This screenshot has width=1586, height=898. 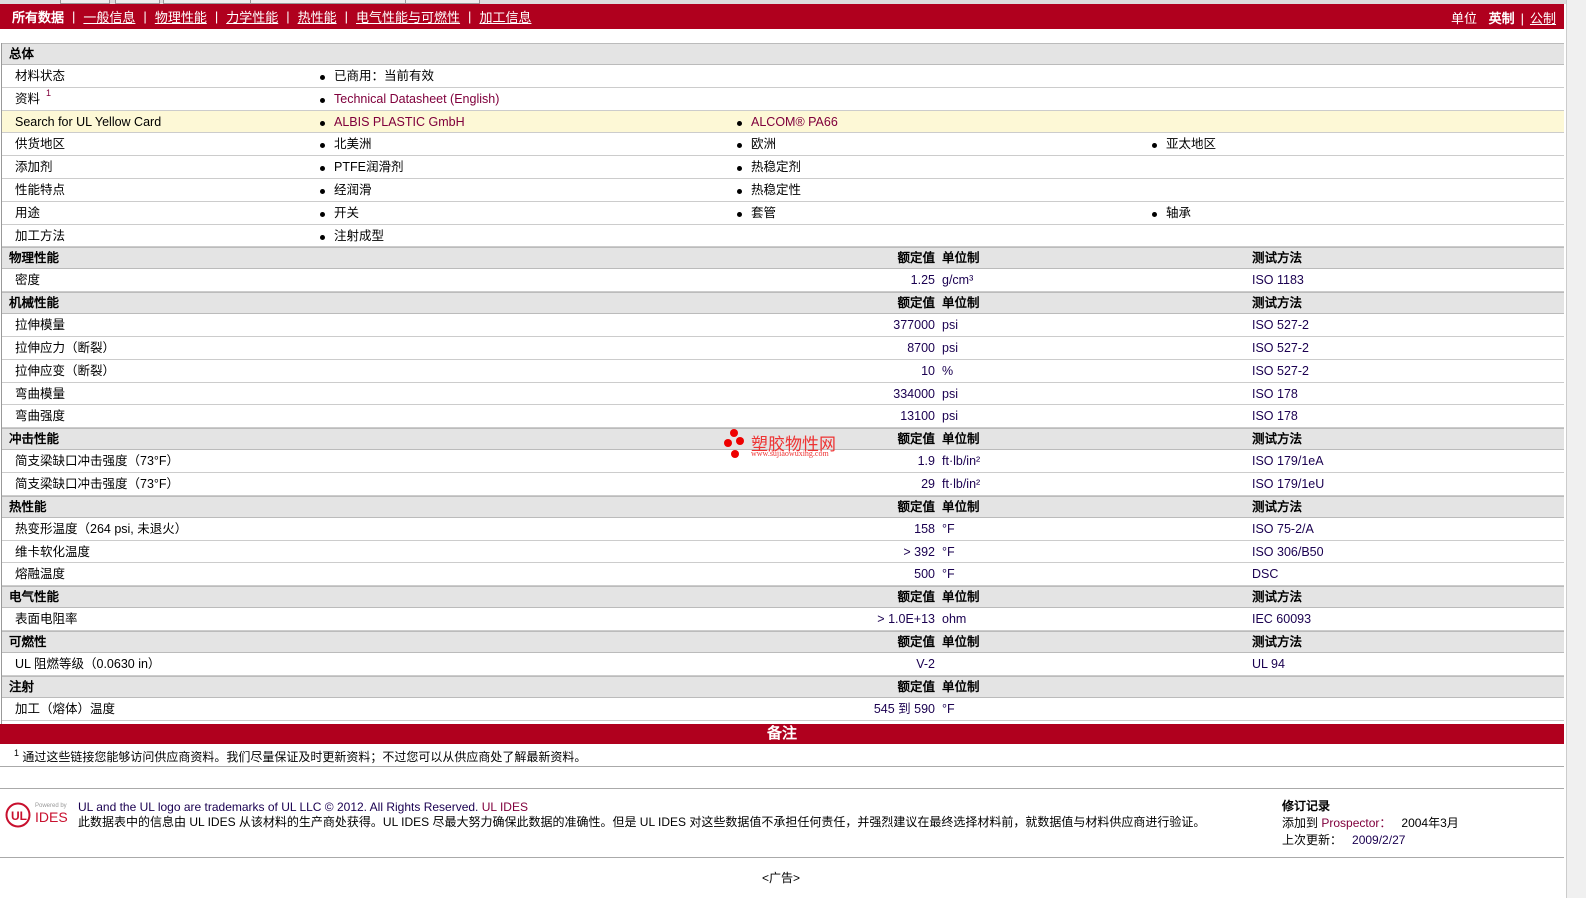 What do you see at coordinates (1543, 18) in the screenshot?
I see `unit-metric: 公制` at bounding box center [1543, 18].